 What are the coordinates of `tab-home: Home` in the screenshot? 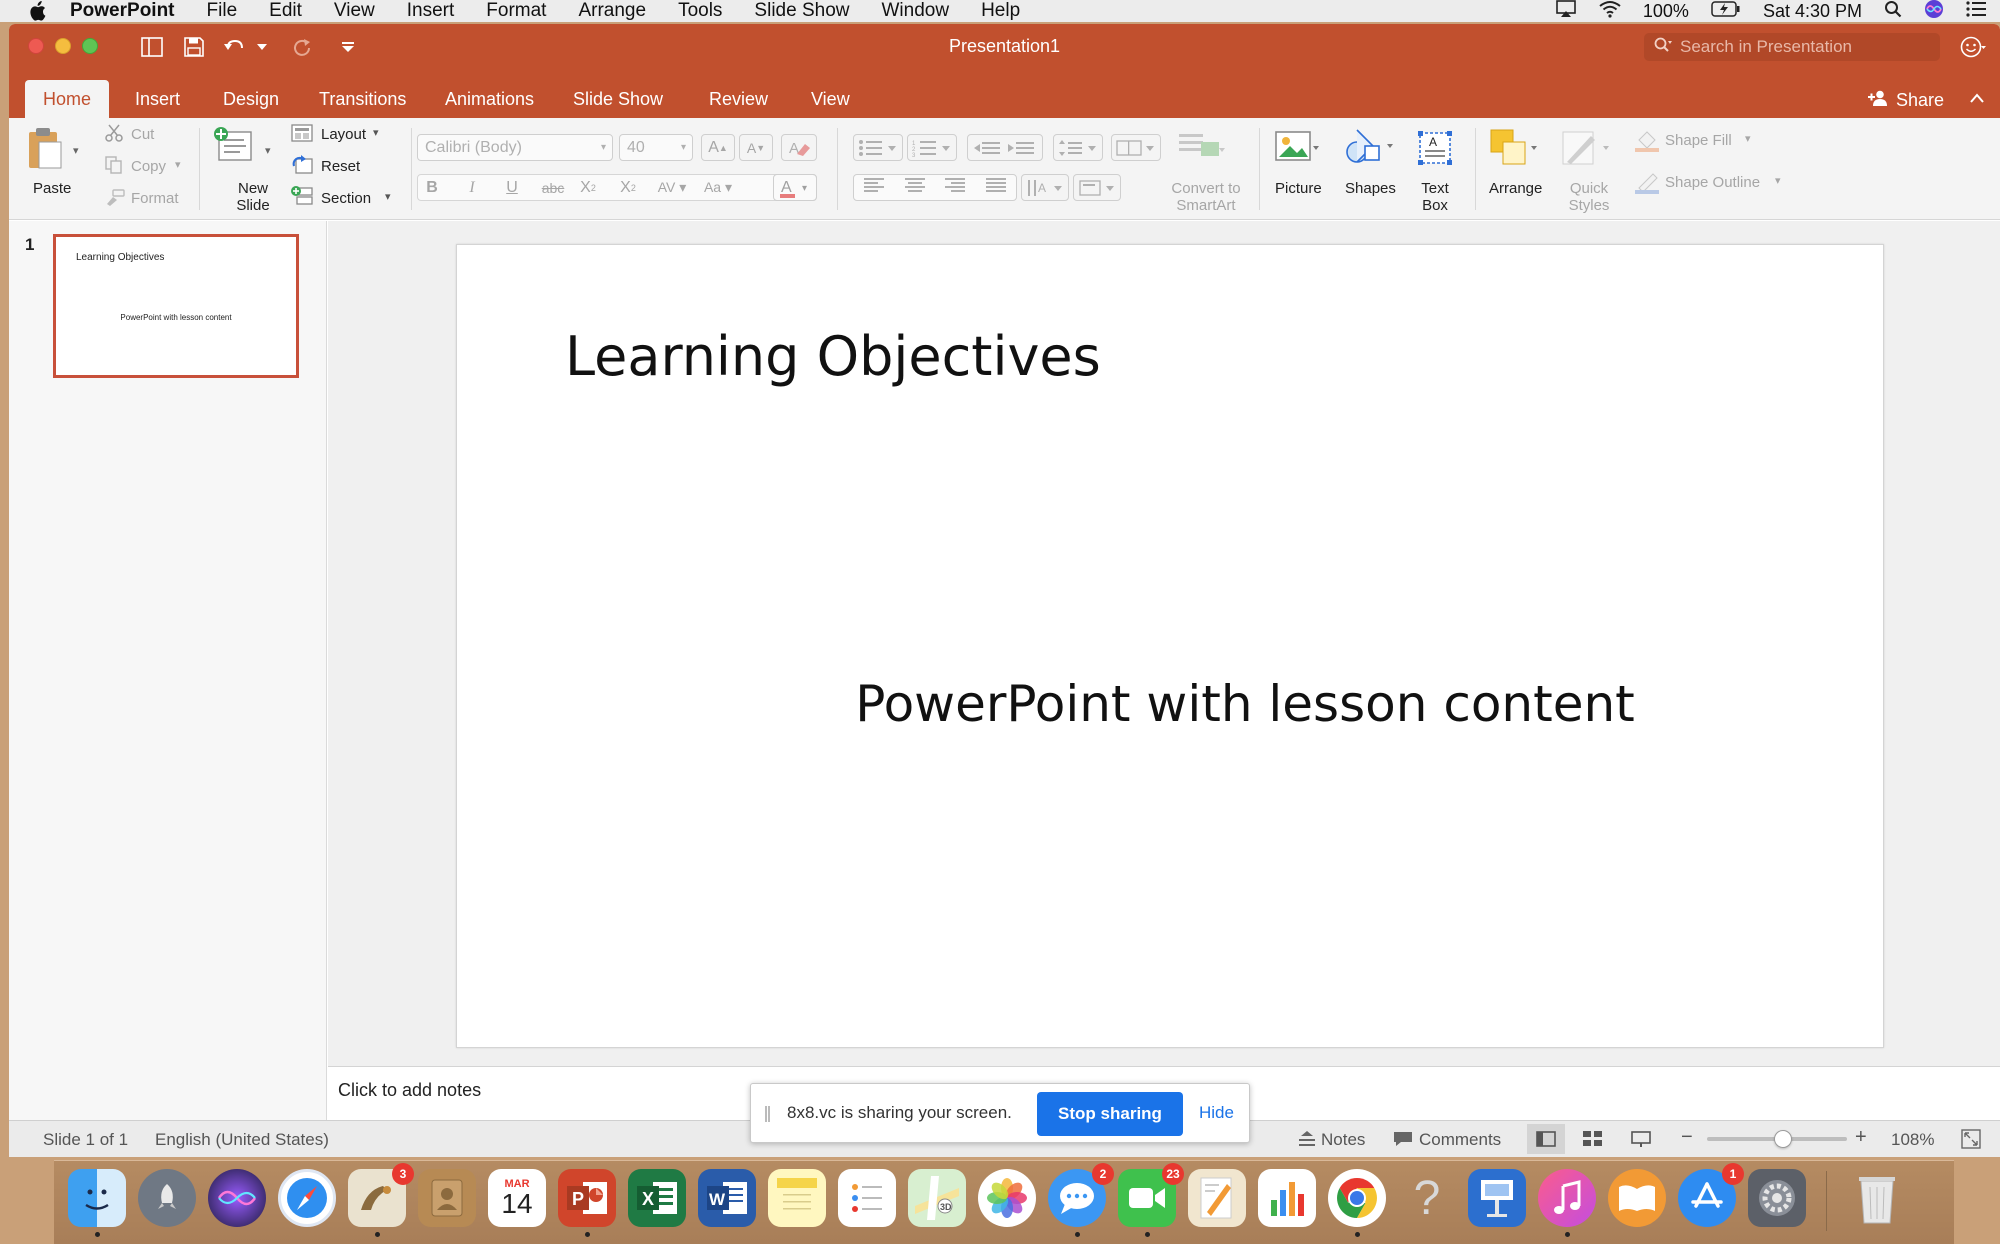 It's located at (67, 99).